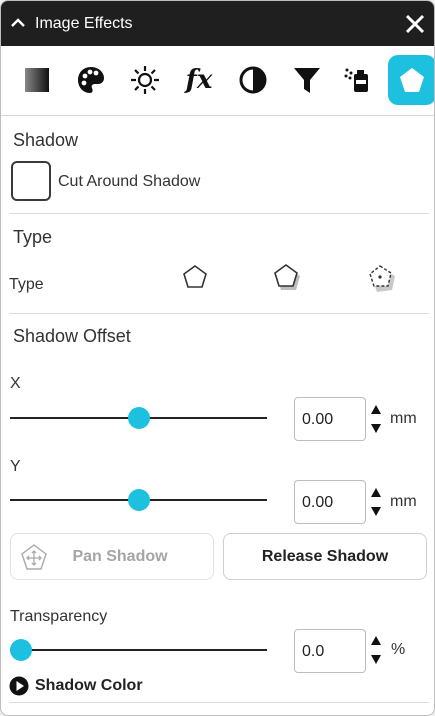 The image size is (435, 716). I want to click on shadow-color-toggle: Shadow Color, so click(76, 686).